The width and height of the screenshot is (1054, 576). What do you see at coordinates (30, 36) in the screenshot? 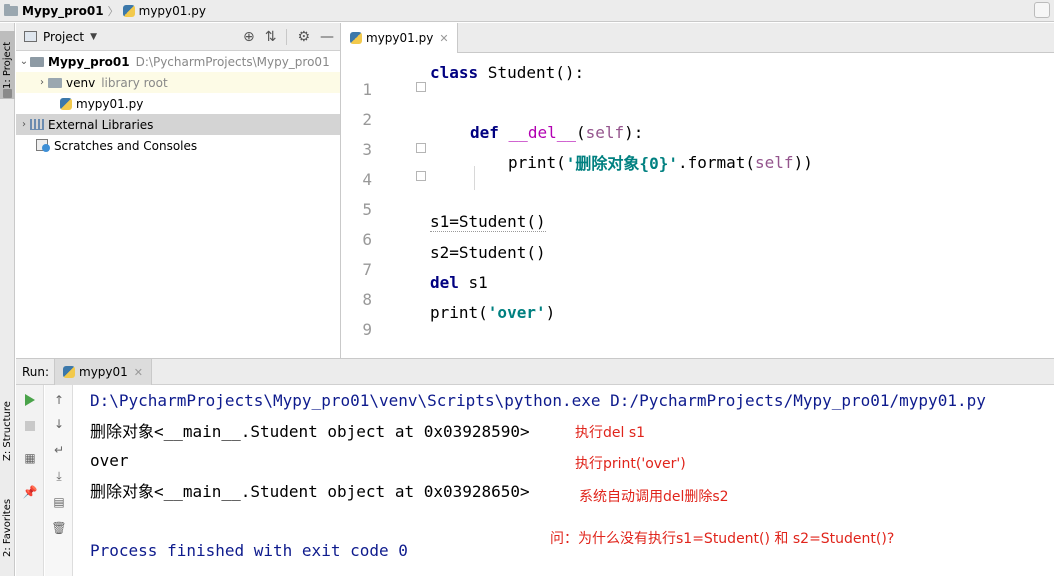
I see `project-view-icon` at bounding box center [30, 36].